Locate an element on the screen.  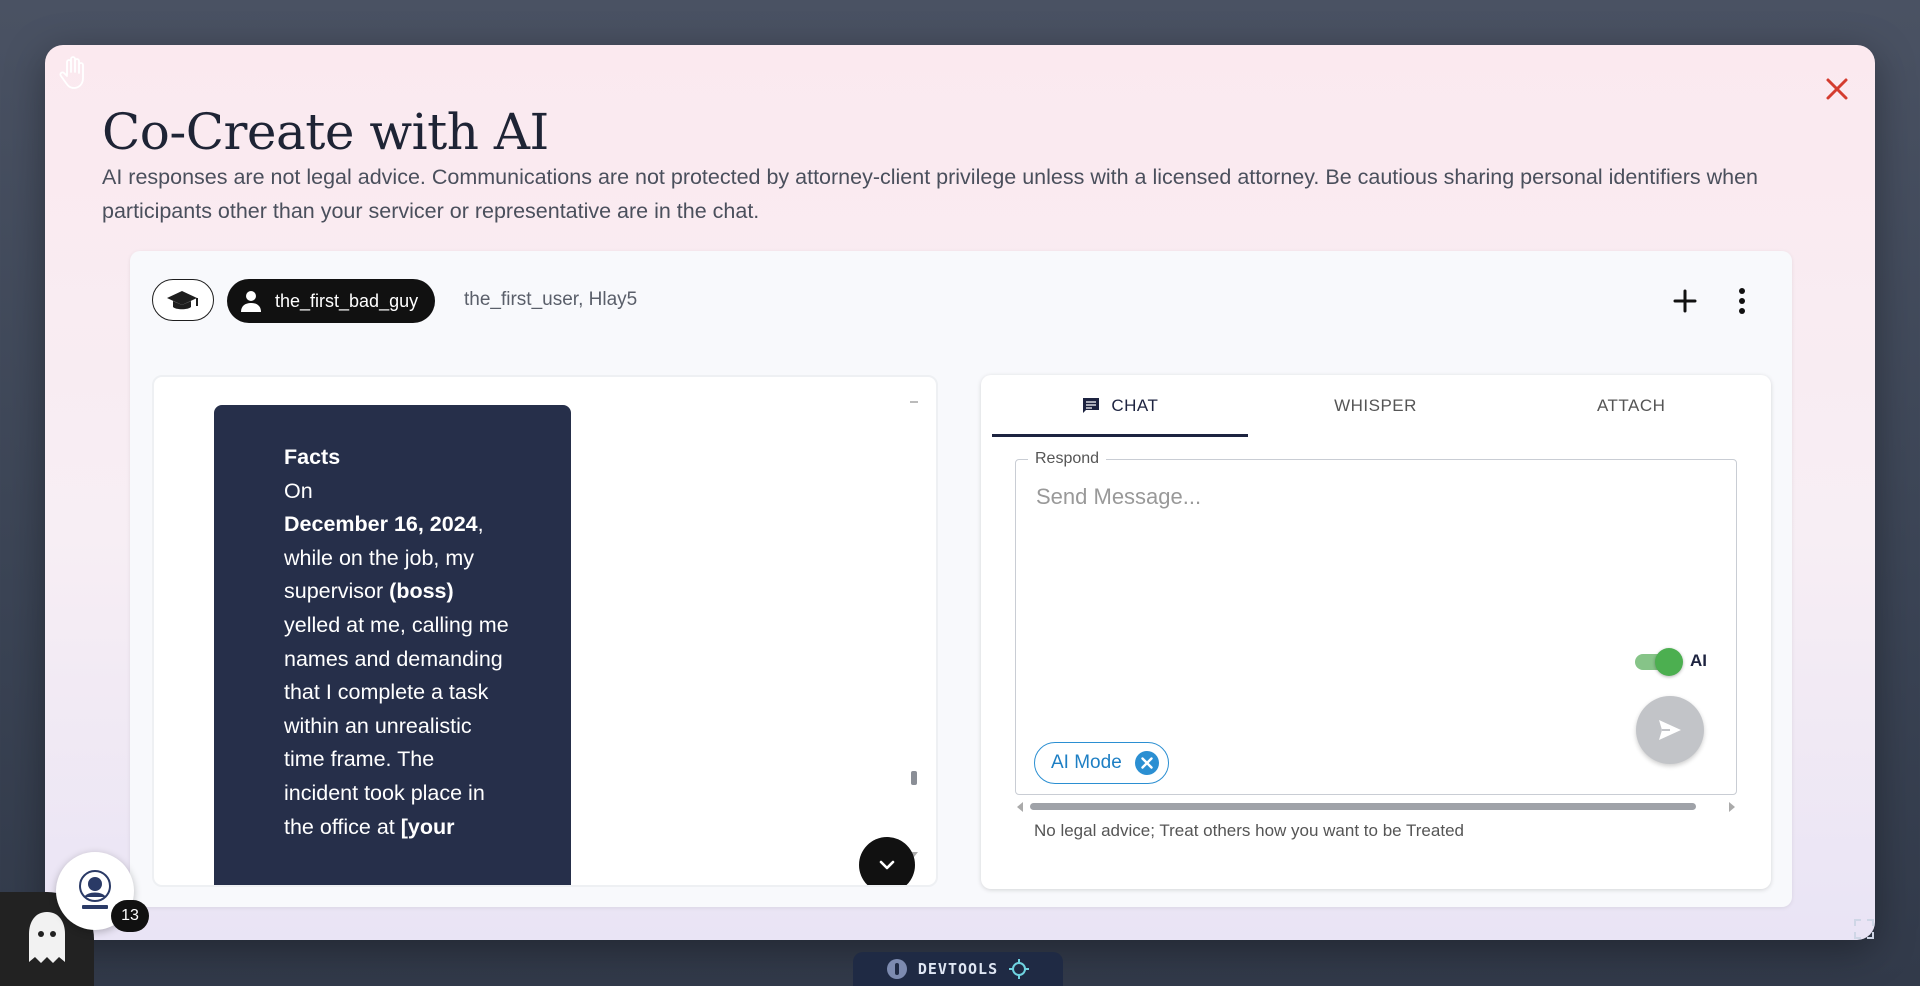
send-icon is located at coordinates (1670, 730).